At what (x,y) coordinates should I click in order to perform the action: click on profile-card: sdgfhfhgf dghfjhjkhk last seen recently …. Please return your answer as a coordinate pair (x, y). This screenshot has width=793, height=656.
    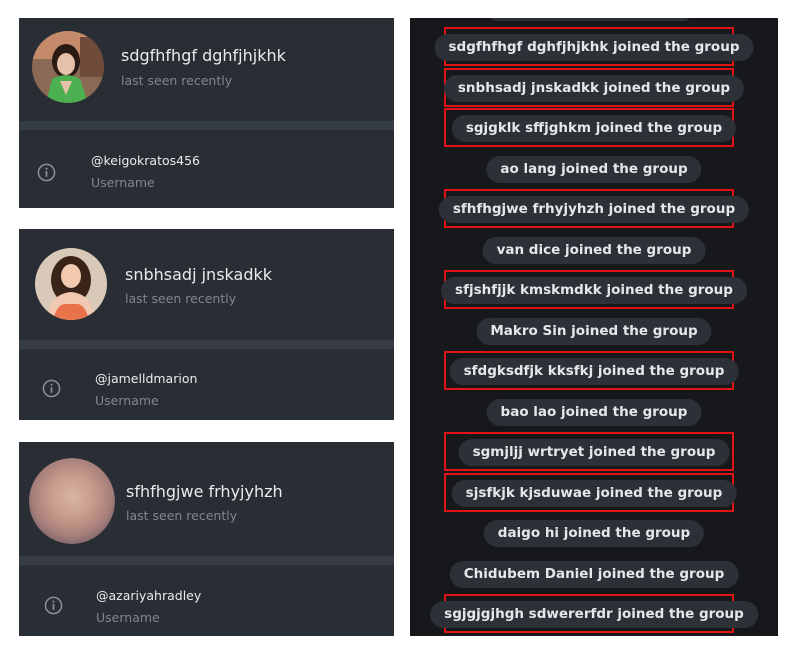
    Looking at the image, I should click on (206, 113).